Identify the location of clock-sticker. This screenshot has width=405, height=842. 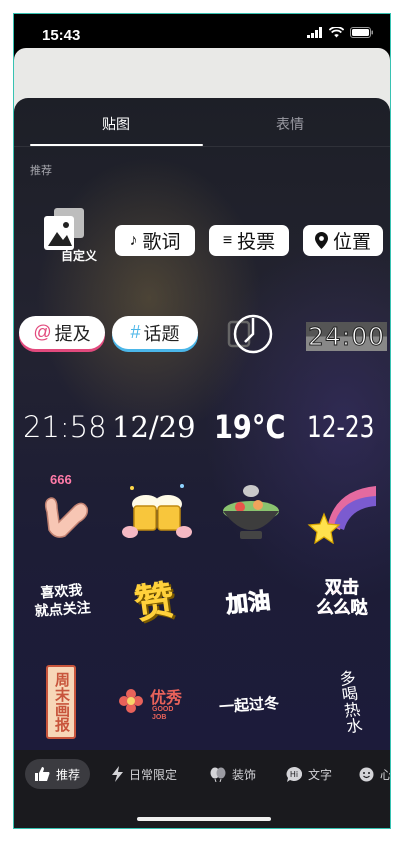
(249, 334).